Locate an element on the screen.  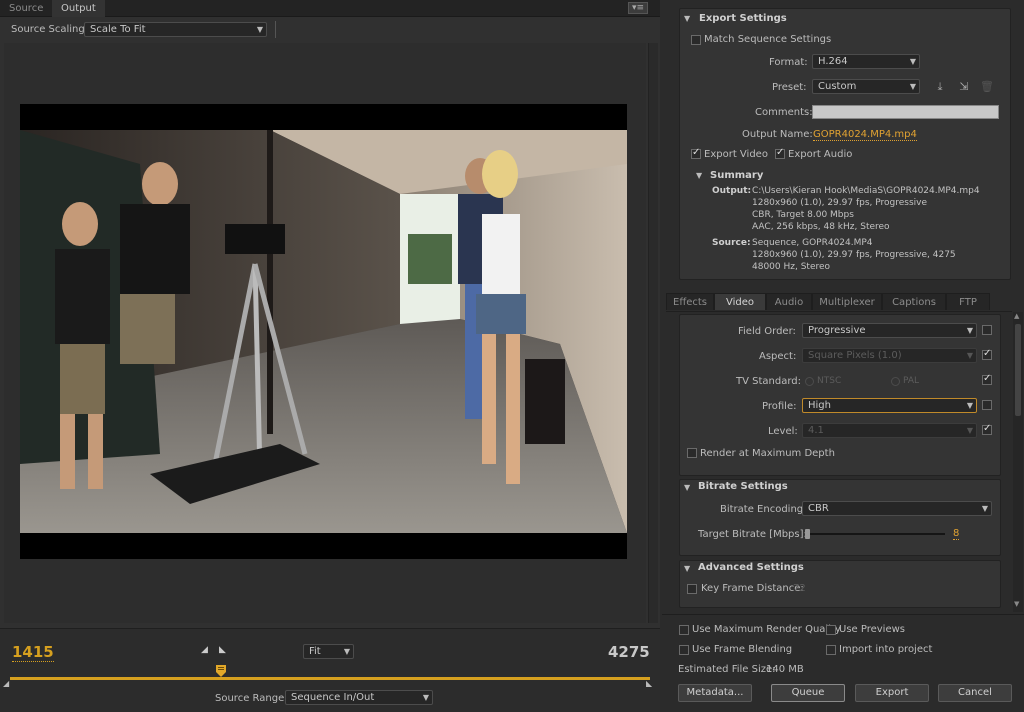
settings-scrollbar: ▲ ▼ is located at coordinates (1018, 462).